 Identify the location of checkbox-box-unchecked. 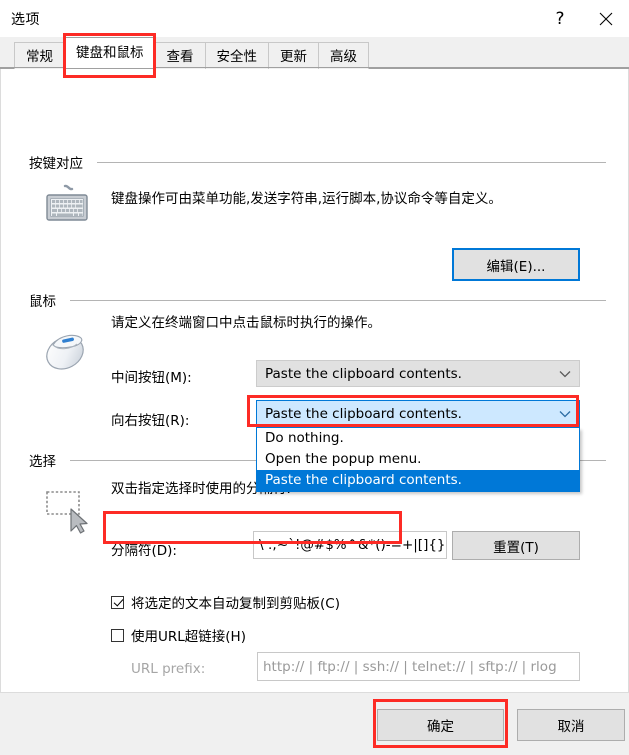
(117, 635).